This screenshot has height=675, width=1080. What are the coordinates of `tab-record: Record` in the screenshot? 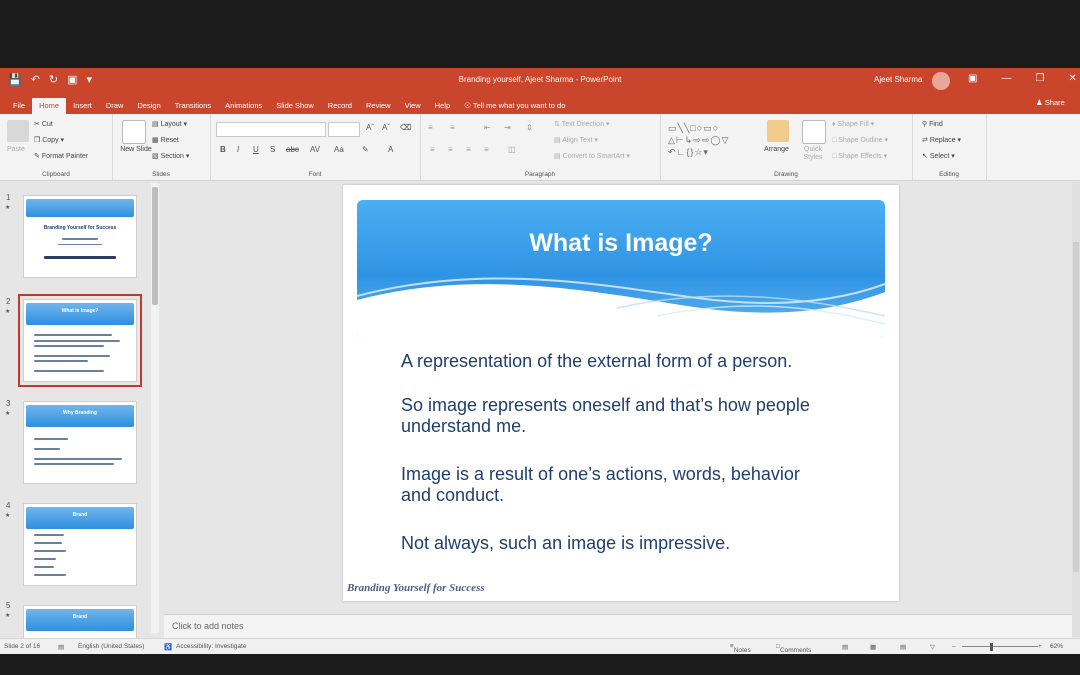 It's located at (340, 106).